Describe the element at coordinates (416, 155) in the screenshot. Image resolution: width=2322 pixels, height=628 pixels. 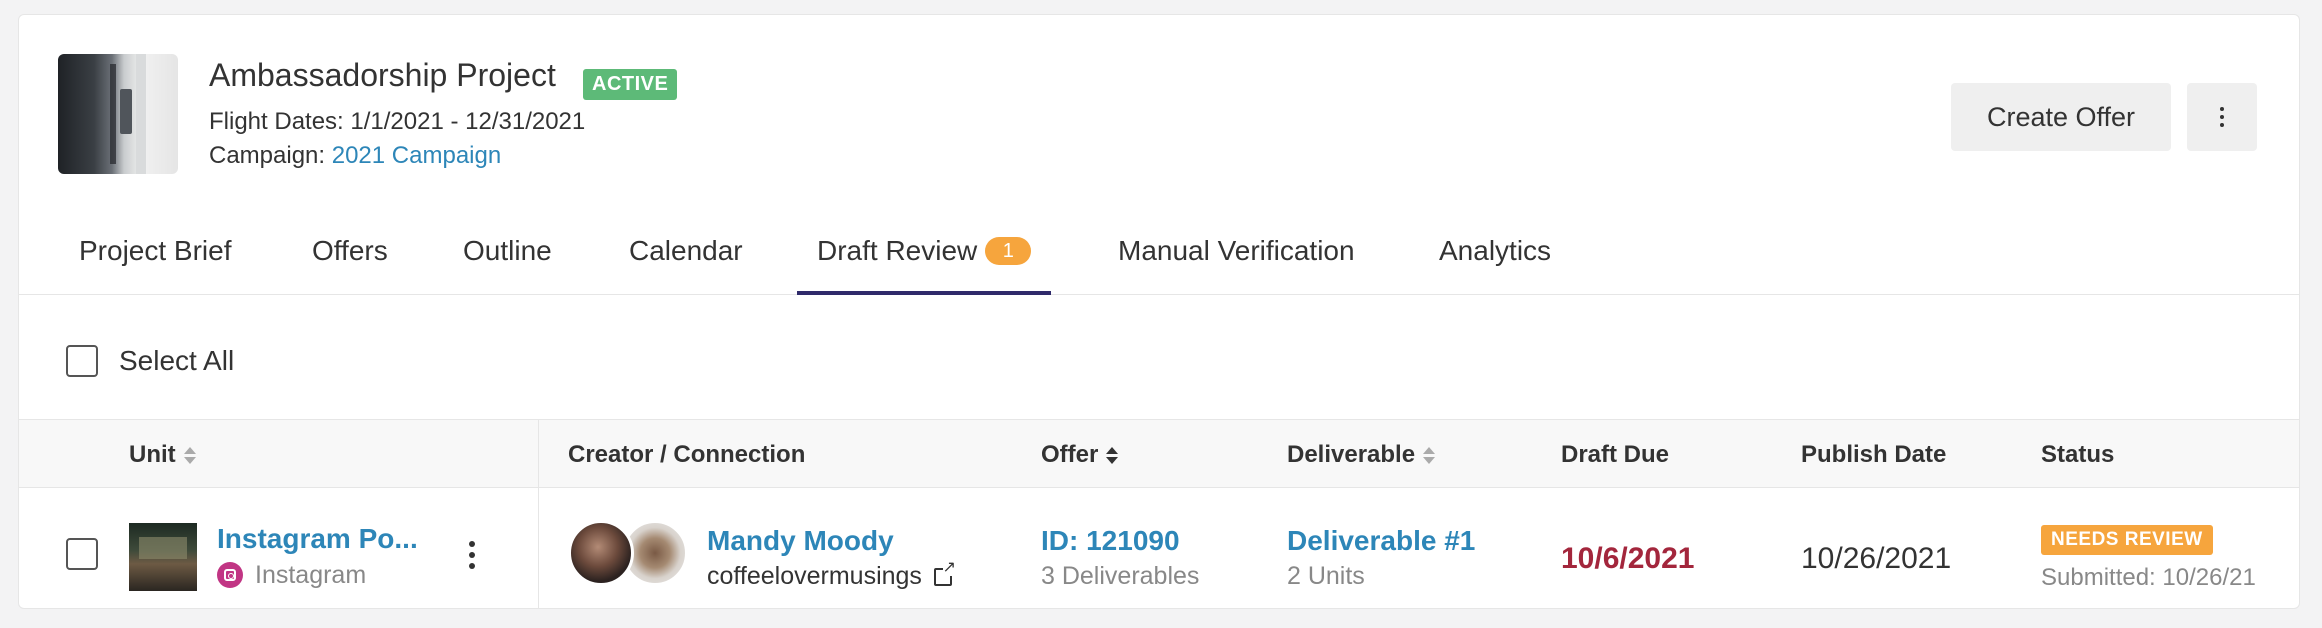
I see `campaign-link: 2021 Campaign` at that location.